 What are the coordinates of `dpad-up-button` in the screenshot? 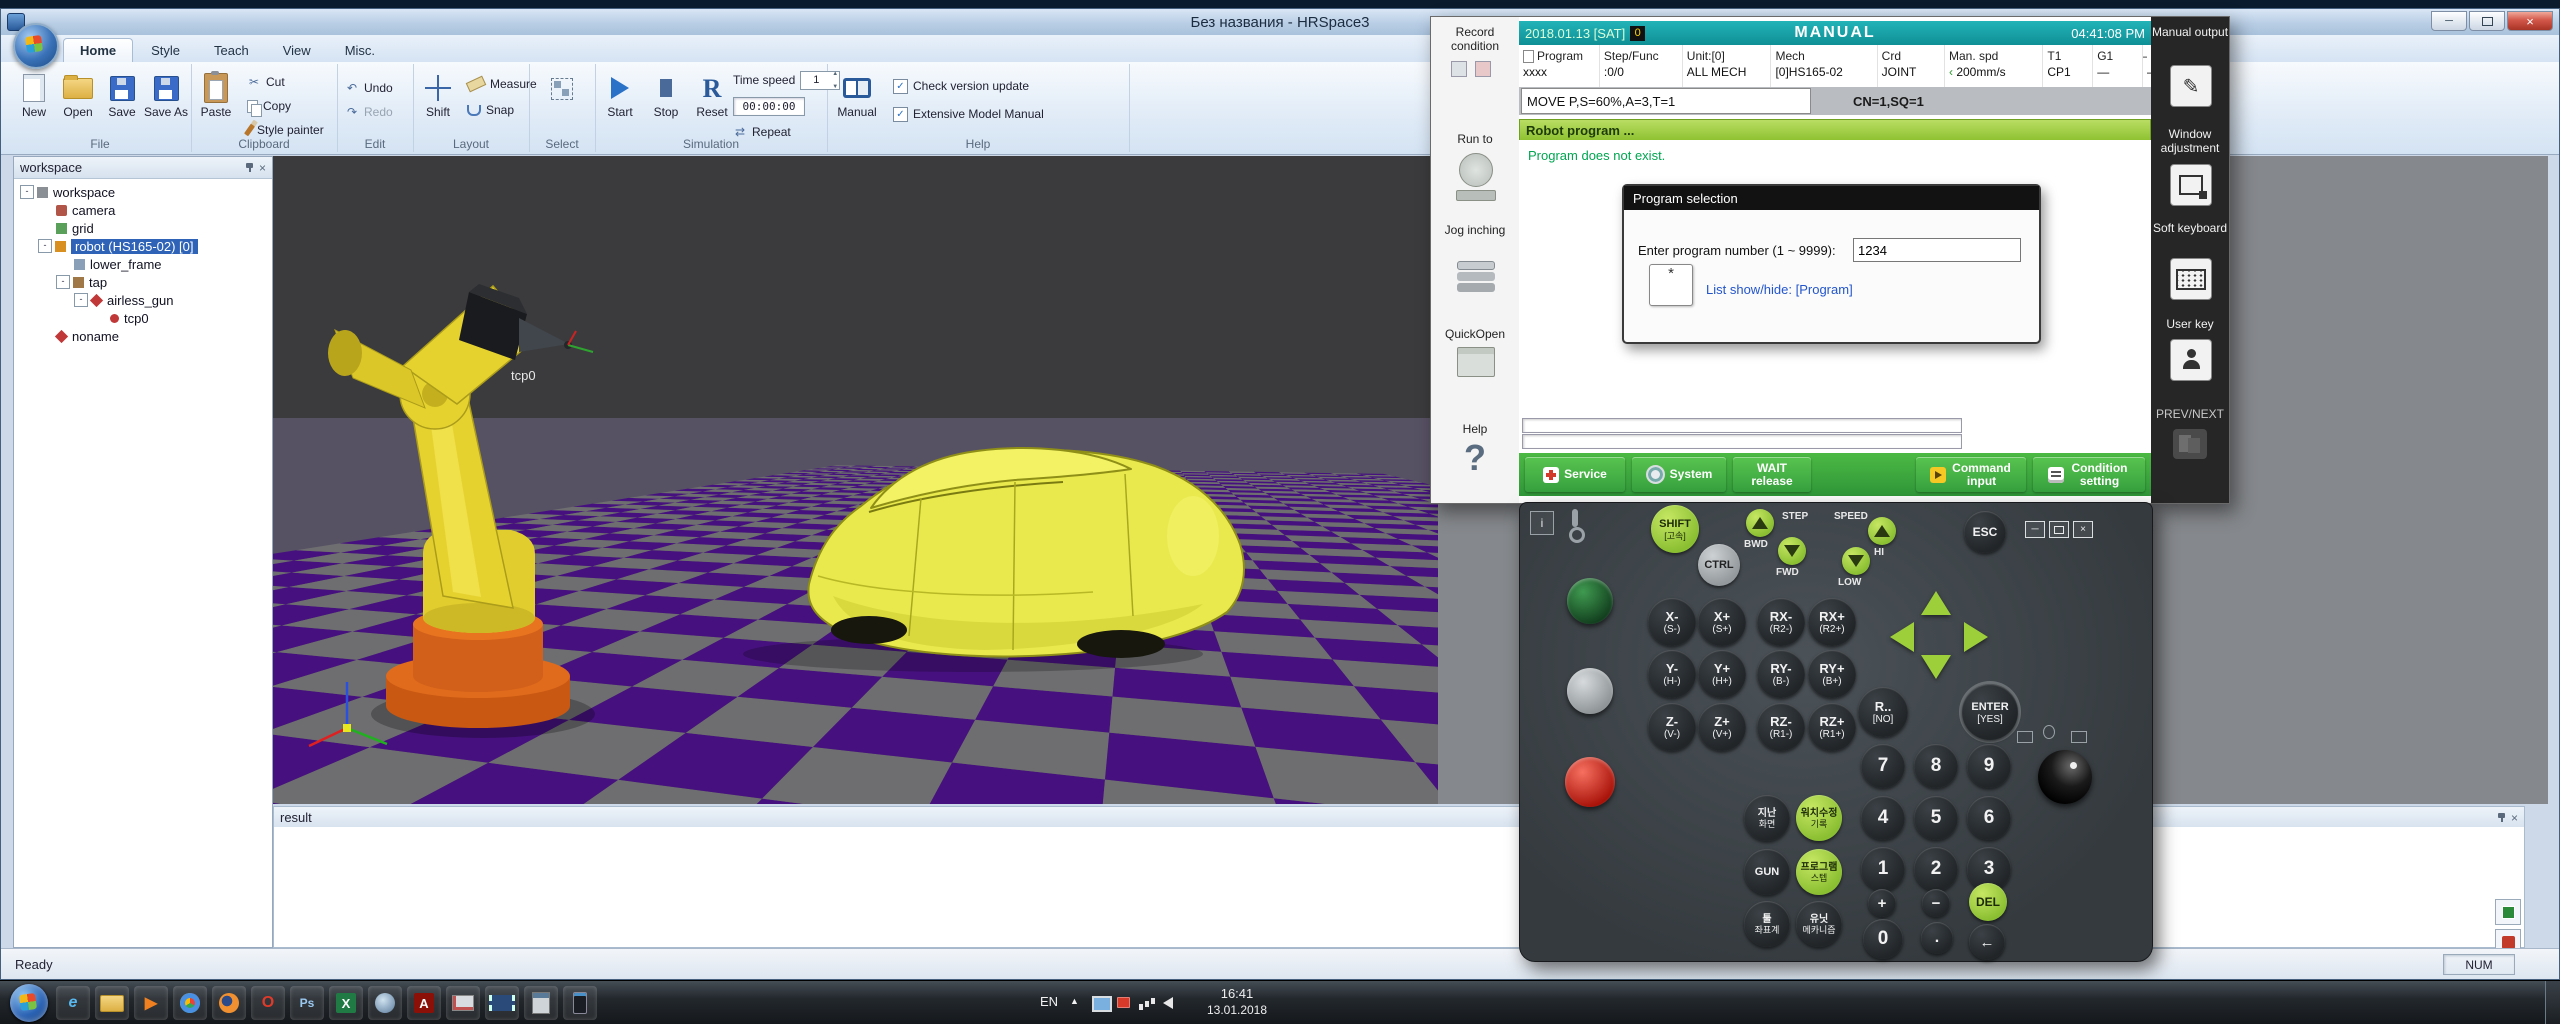 It's located at (1936, 603).